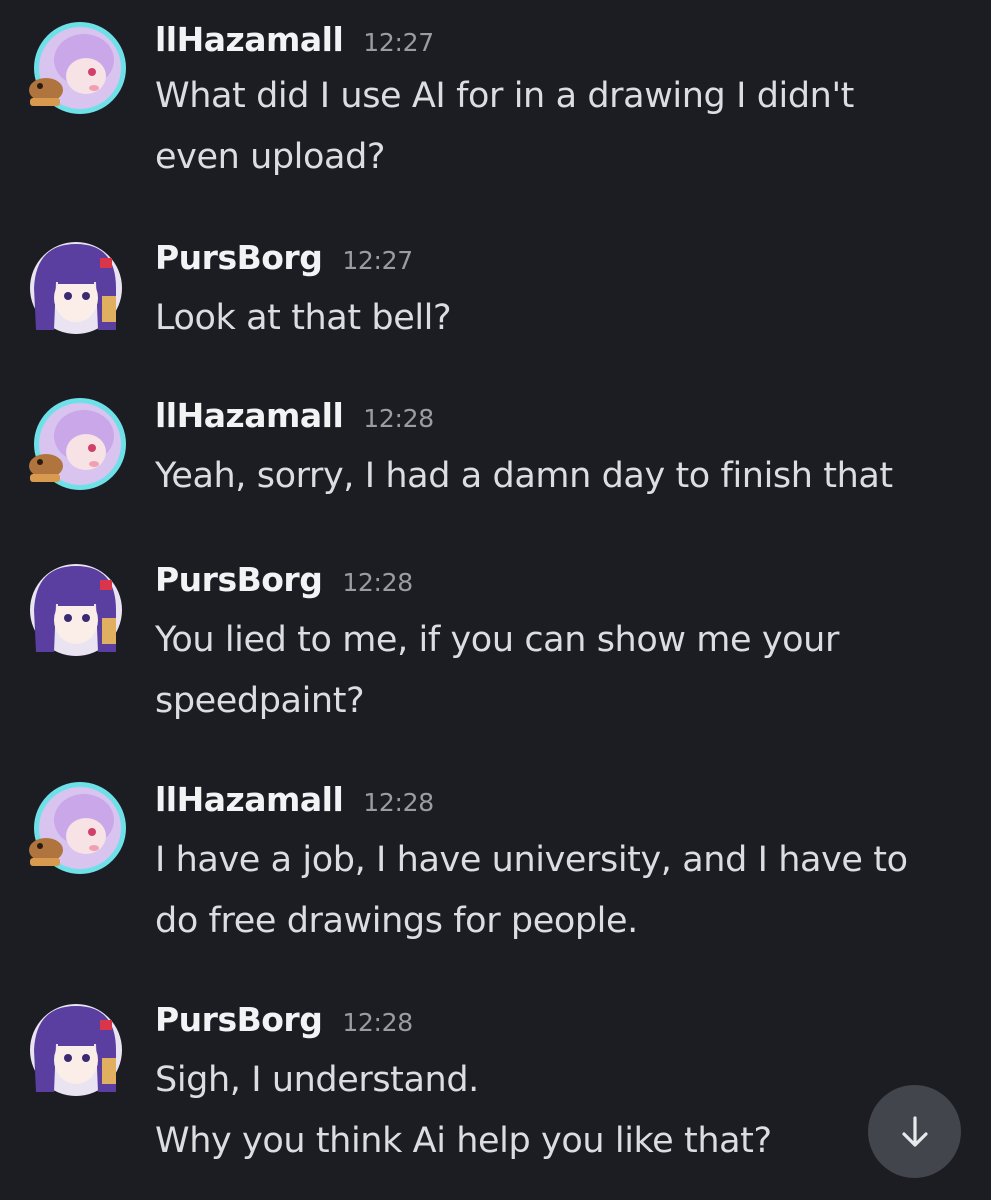 This screenshot has width=991, height=1200. I want to click on message-header: llHazamall 12:27, so click(294, 42).